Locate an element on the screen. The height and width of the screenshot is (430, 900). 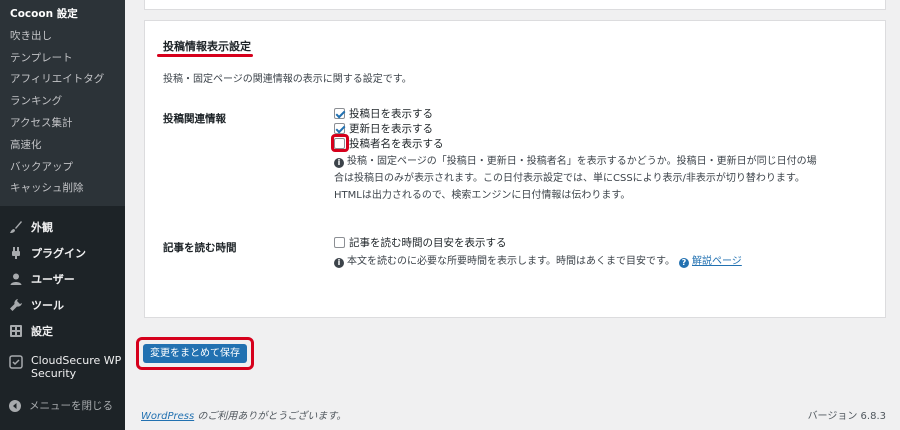
save-button-highlight: 変更をまとめて保存 is located at coordinates (195, 353).